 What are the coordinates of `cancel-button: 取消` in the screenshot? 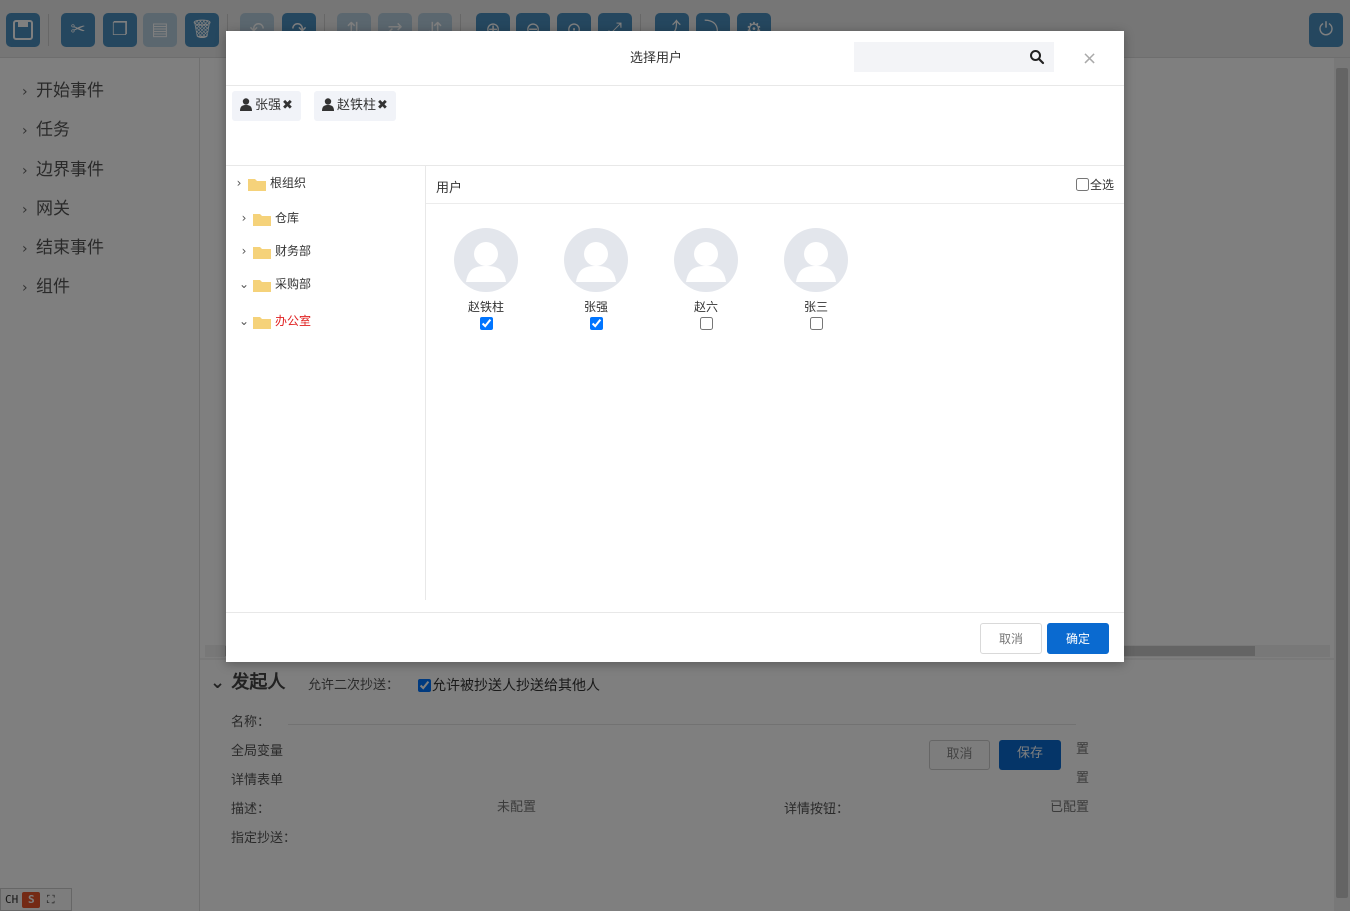 It's located at (1011, 638).